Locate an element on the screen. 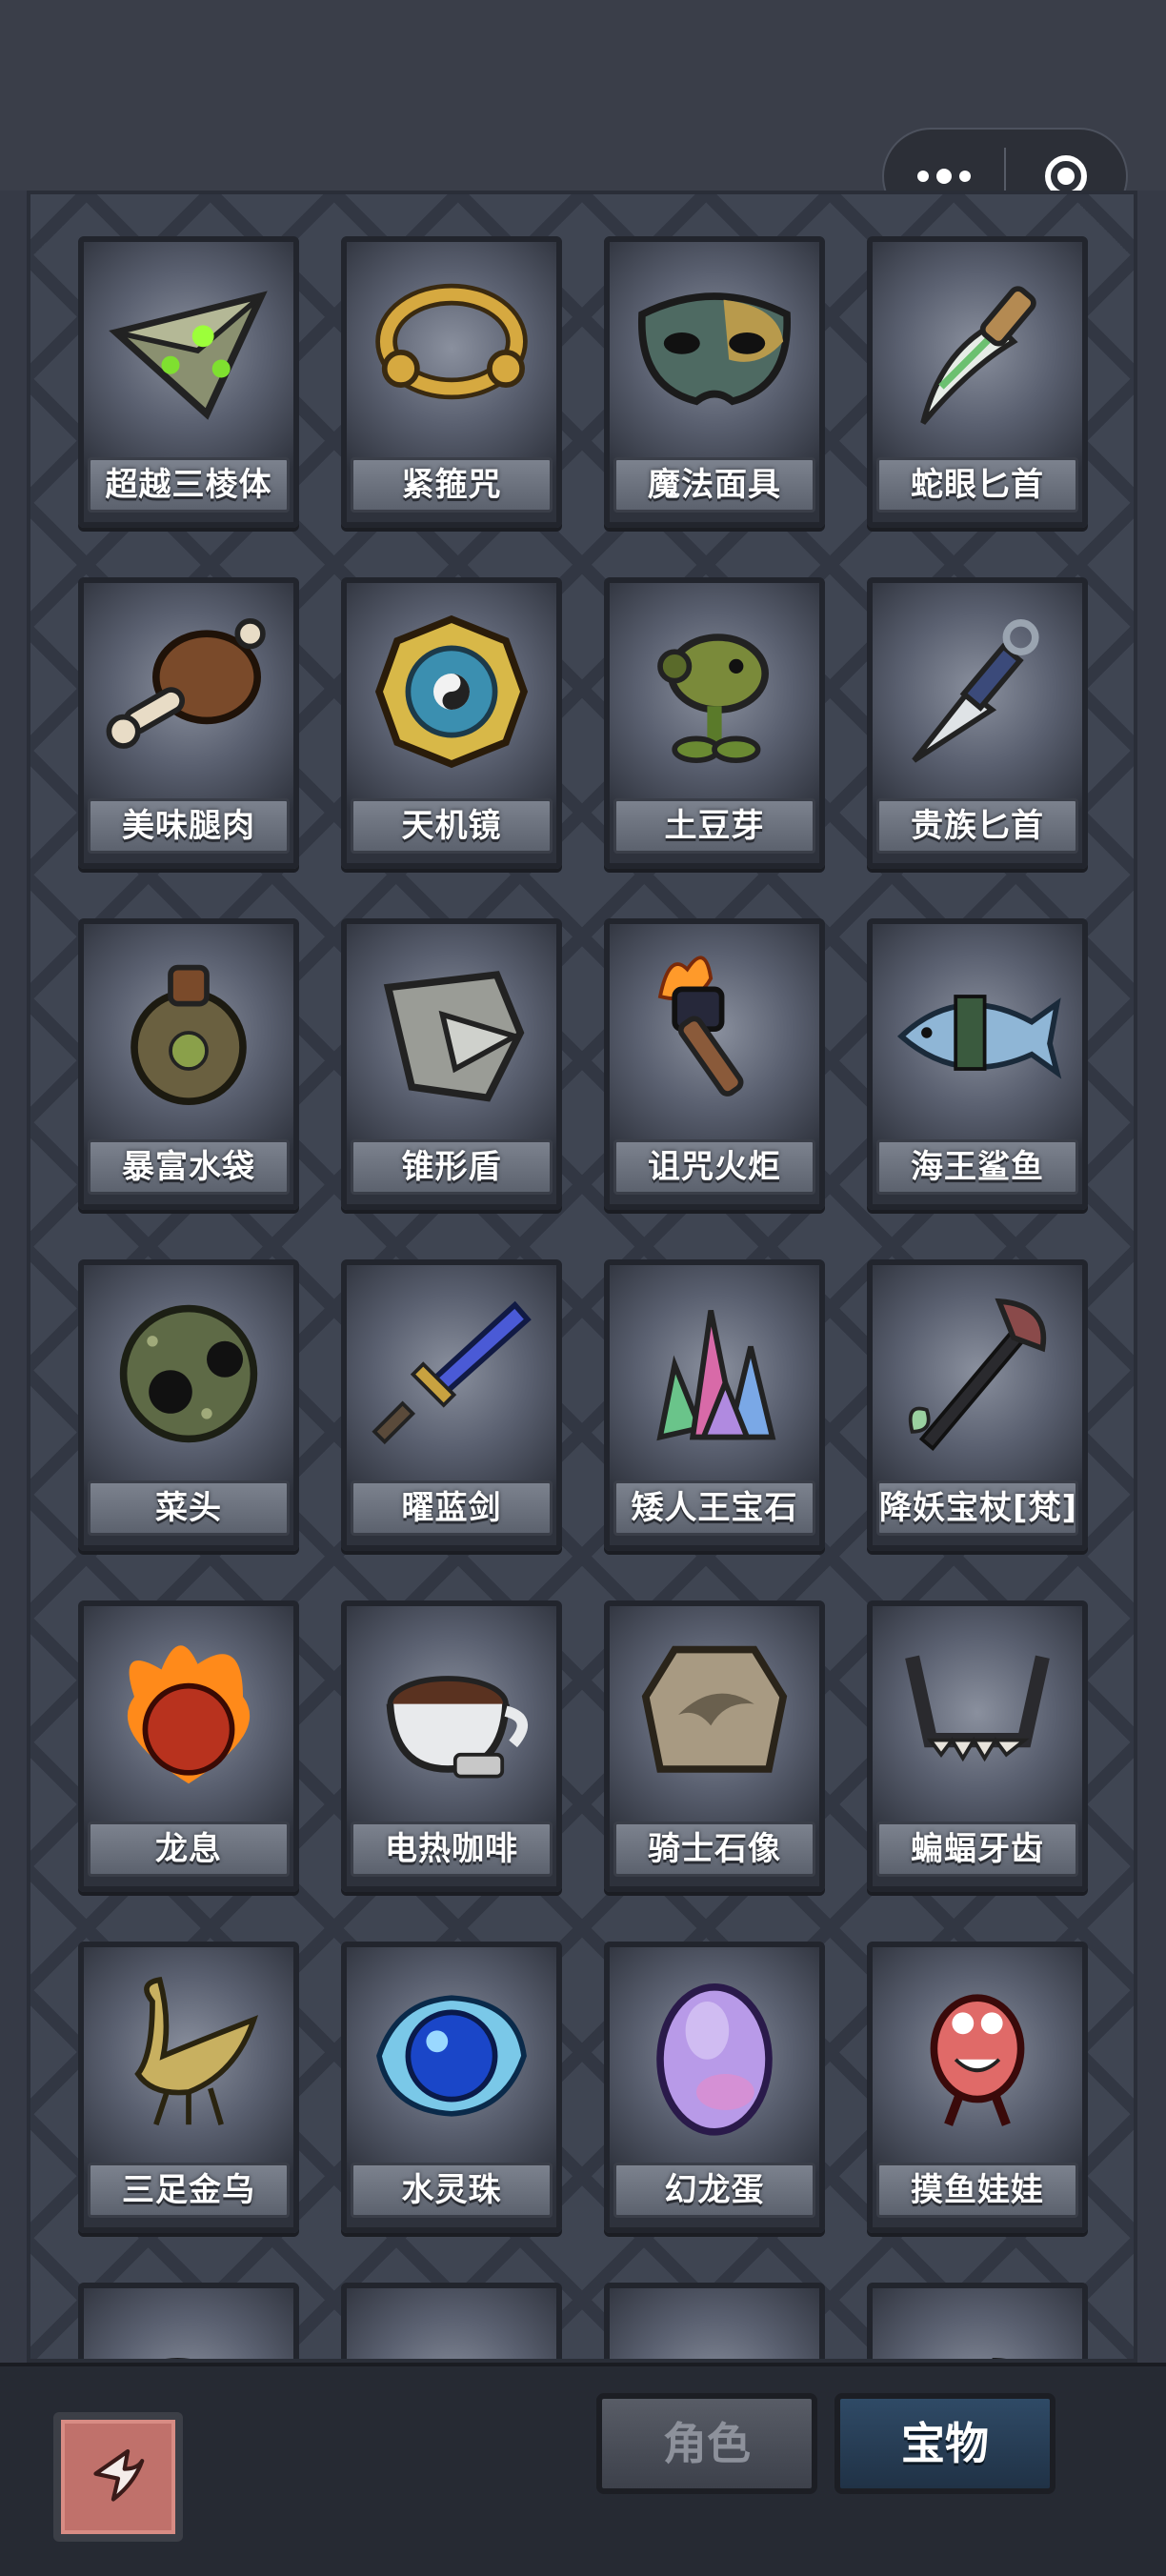  treasure-card: 贵族匕首 is located at coordinates (977, 723).